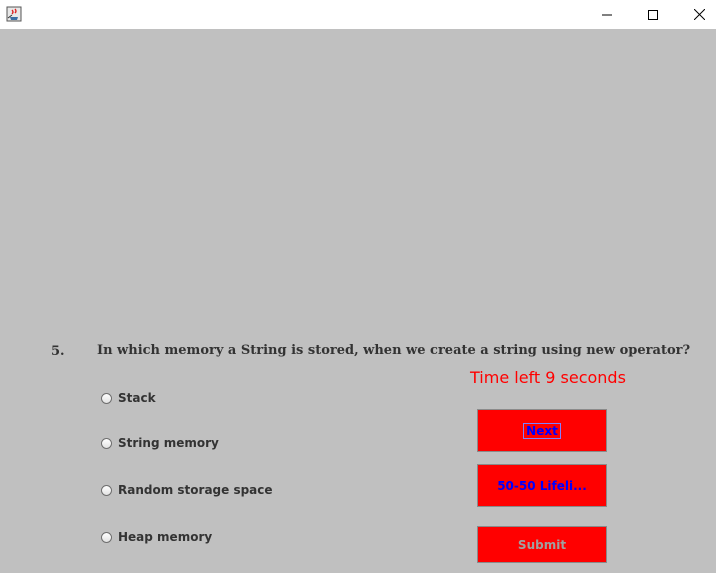 Image resolution: width=716 pixels, height=573 pixels. I want to click on option-heap-memory: Heap memory, so click(156, 537).